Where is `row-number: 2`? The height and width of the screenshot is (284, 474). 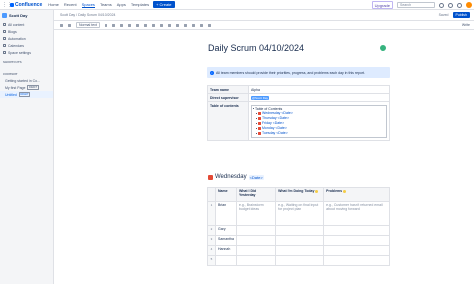 row-number: 2 is located at coordinates (211, 230).